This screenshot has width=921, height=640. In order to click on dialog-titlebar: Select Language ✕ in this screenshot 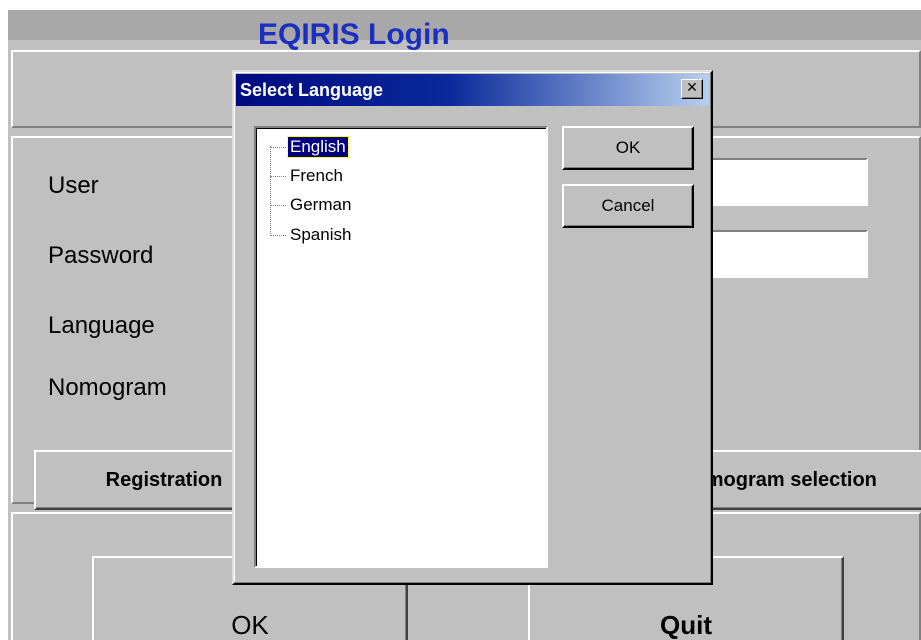, I will do `click(472, 90)`.